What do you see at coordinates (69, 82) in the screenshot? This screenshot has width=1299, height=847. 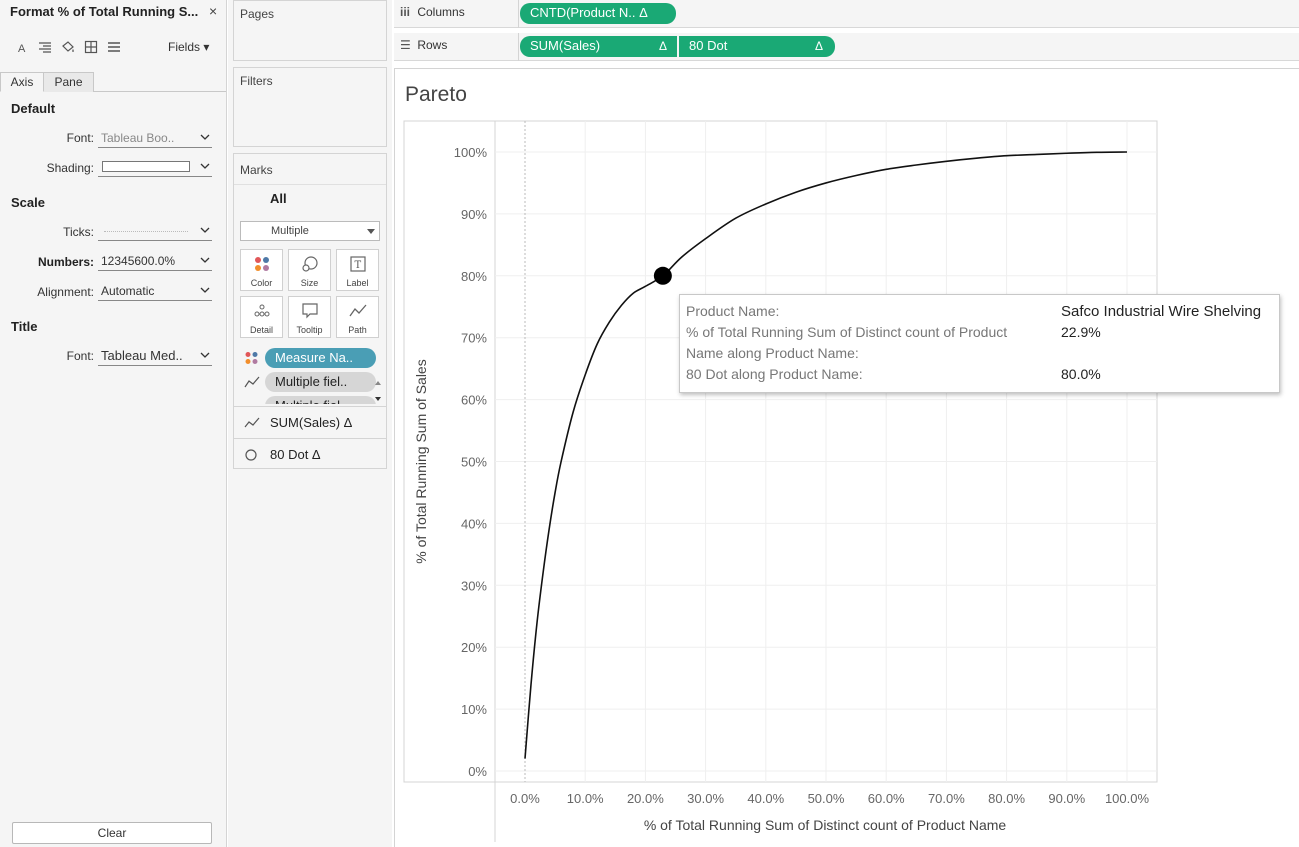 I see `tab-pane: Pane` at bounding box center [69, 82].